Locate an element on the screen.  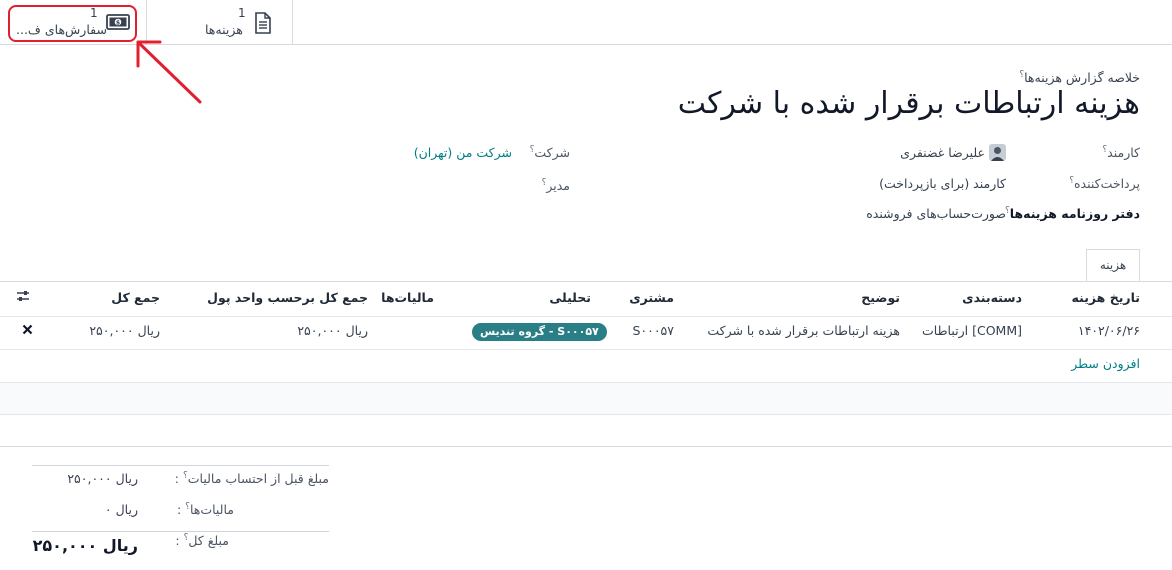
column-header-customer: مشتری is located at coordinates (651, 297).